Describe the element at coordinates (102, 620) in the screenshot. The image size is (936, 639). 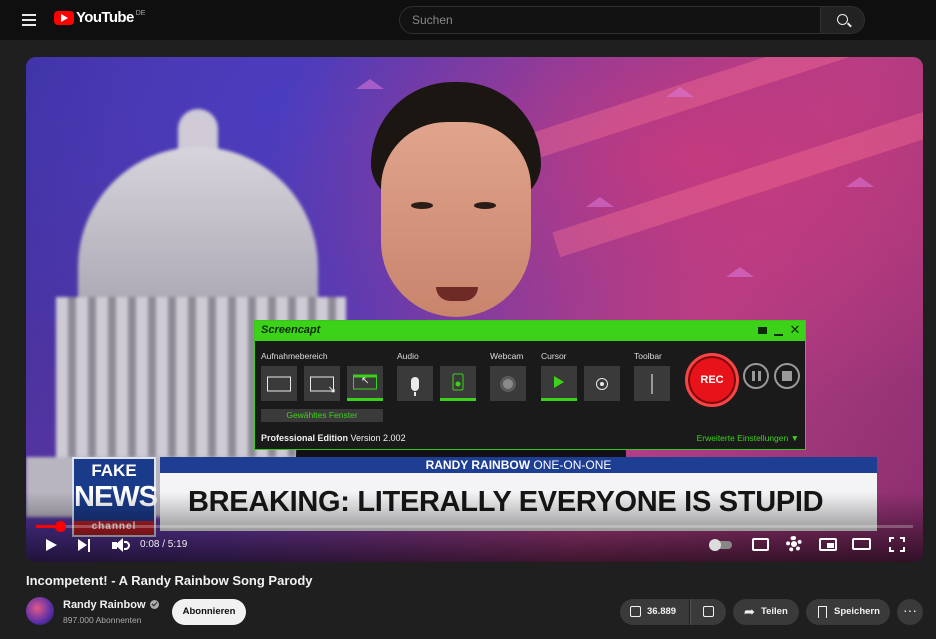
I see `subscriber-count: 897.000 Abonnenten` at that location.